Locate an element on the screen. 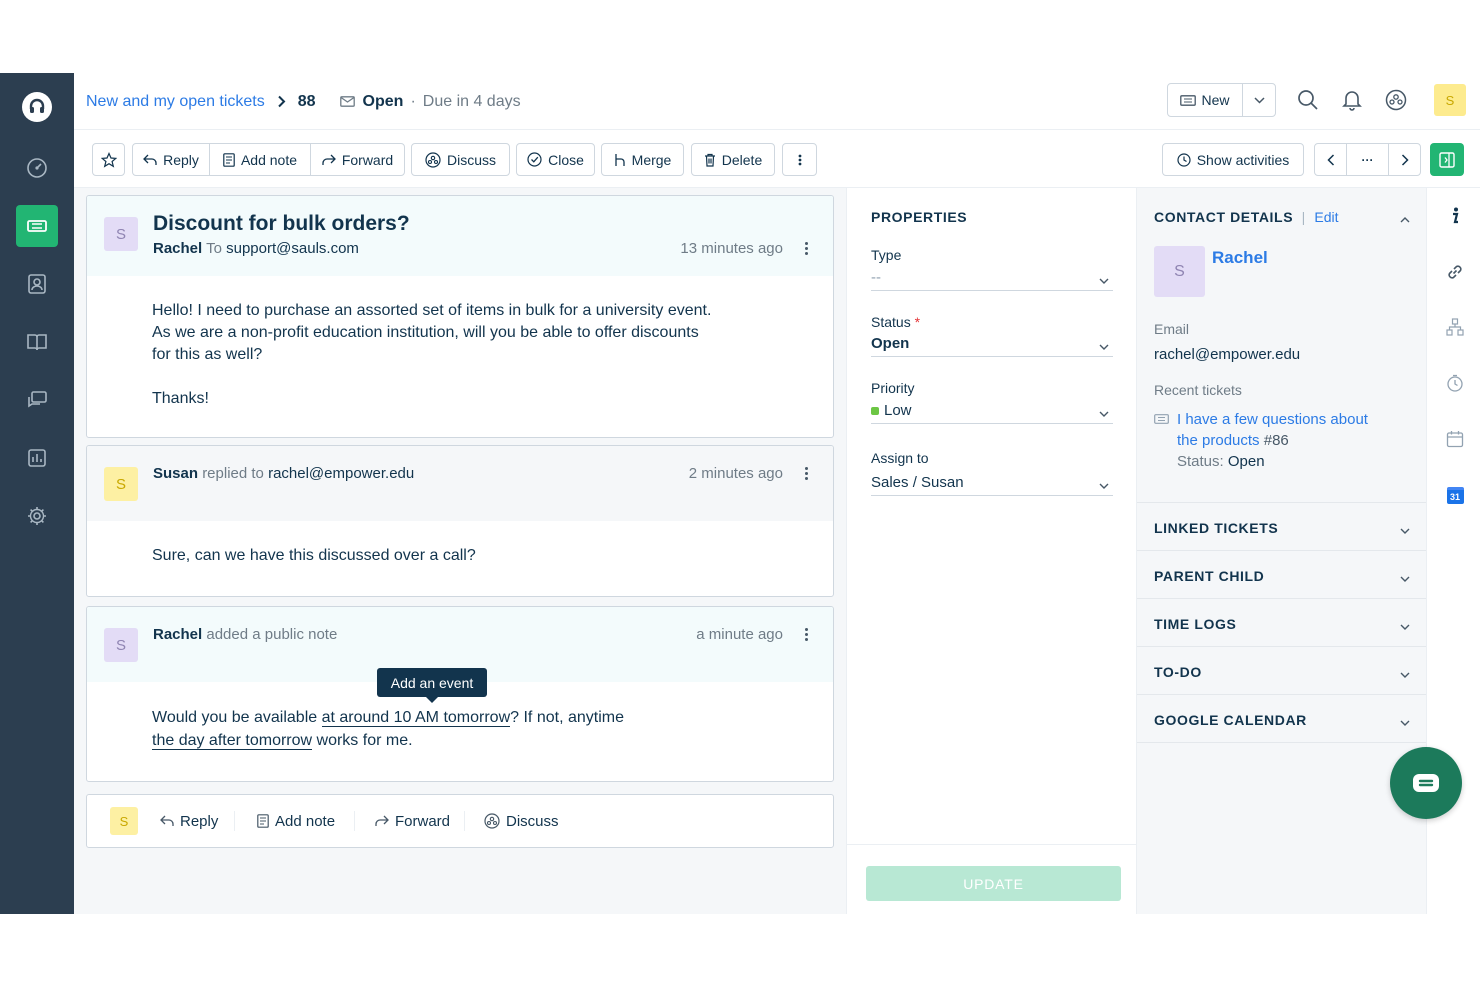 The image size is (1480, 987). breadcrumb-link: New and my open tickets is located at coordinates (175, 102).